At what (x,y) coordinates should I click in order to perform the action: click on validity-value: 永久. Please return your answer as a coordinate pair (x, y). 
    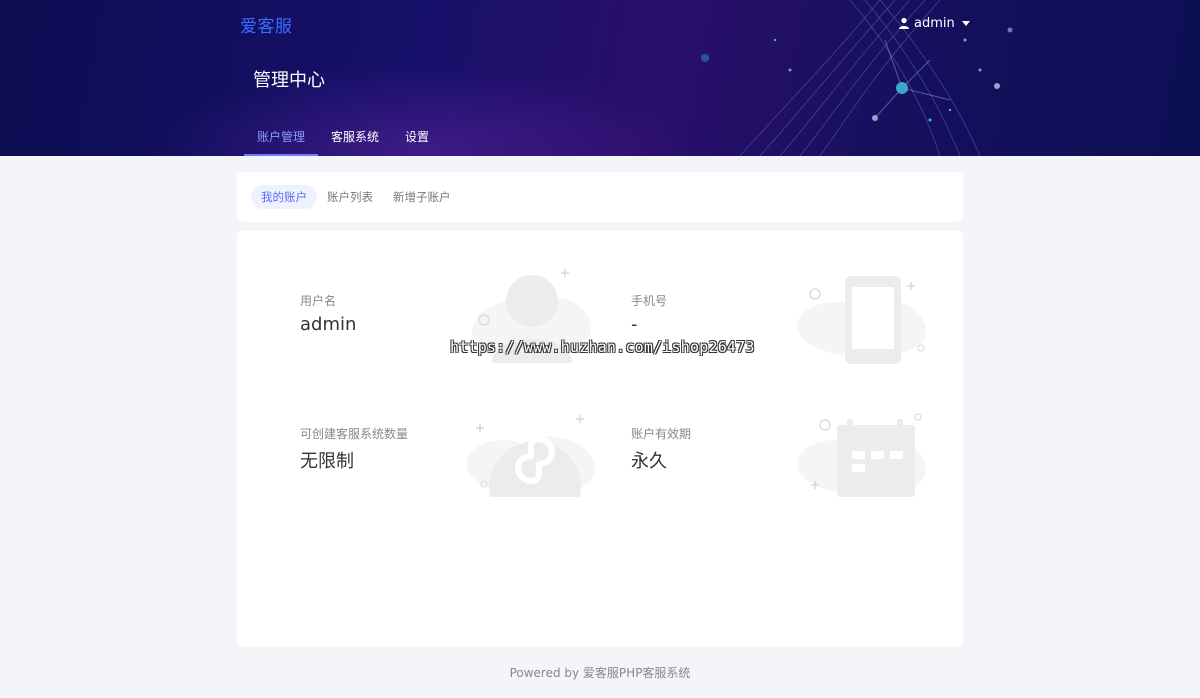
    Looking at the image, I should click on (649, 461).